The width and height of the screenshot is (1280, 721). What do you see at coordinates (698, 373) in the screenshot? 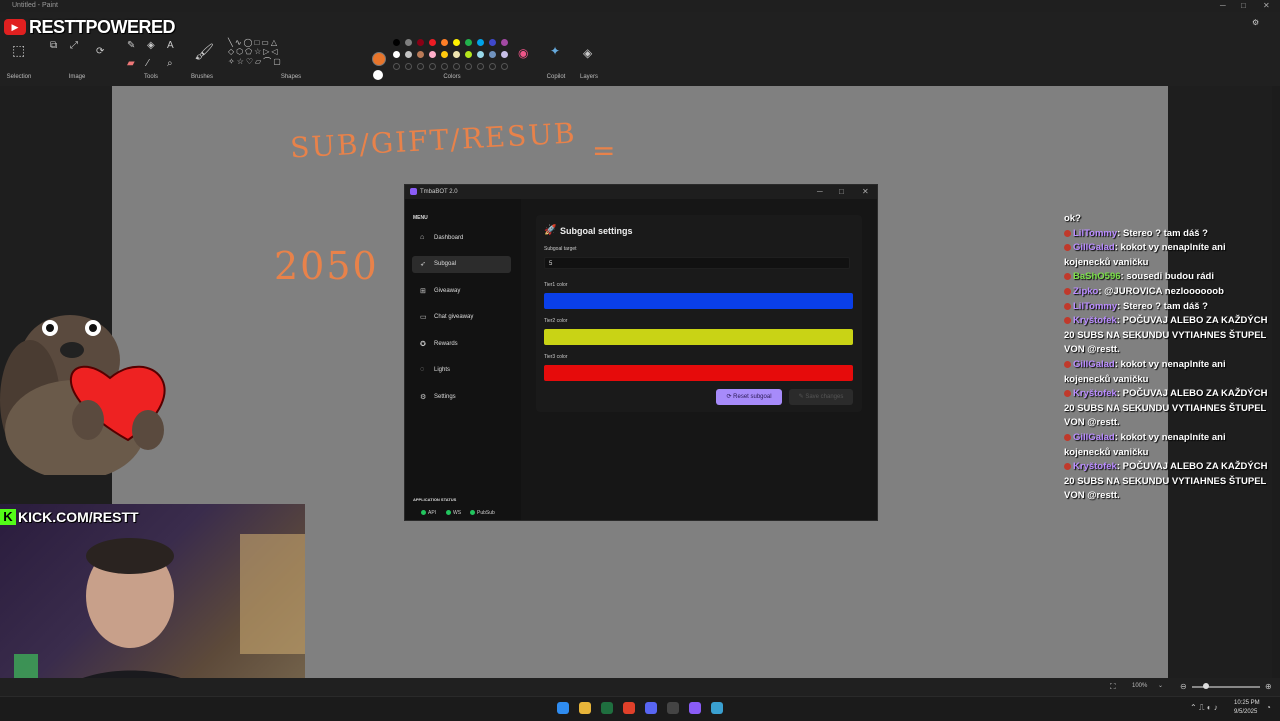
I see `tier3-color-picker` at bounding box center [698, 373].